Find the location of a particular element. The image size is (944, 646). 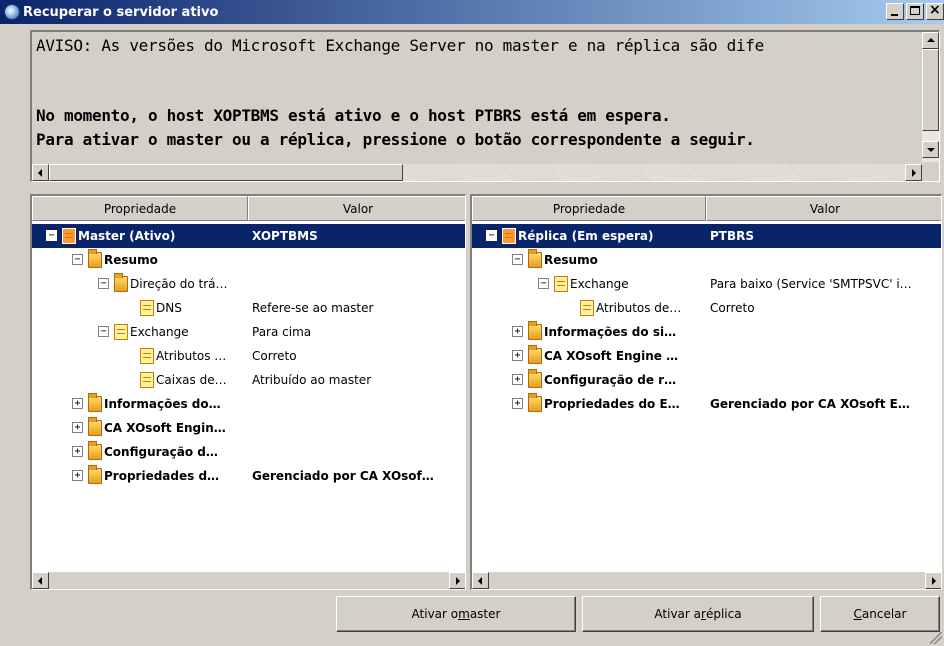

replica-value-column-header: Valor is located at coordinates (823, 208).